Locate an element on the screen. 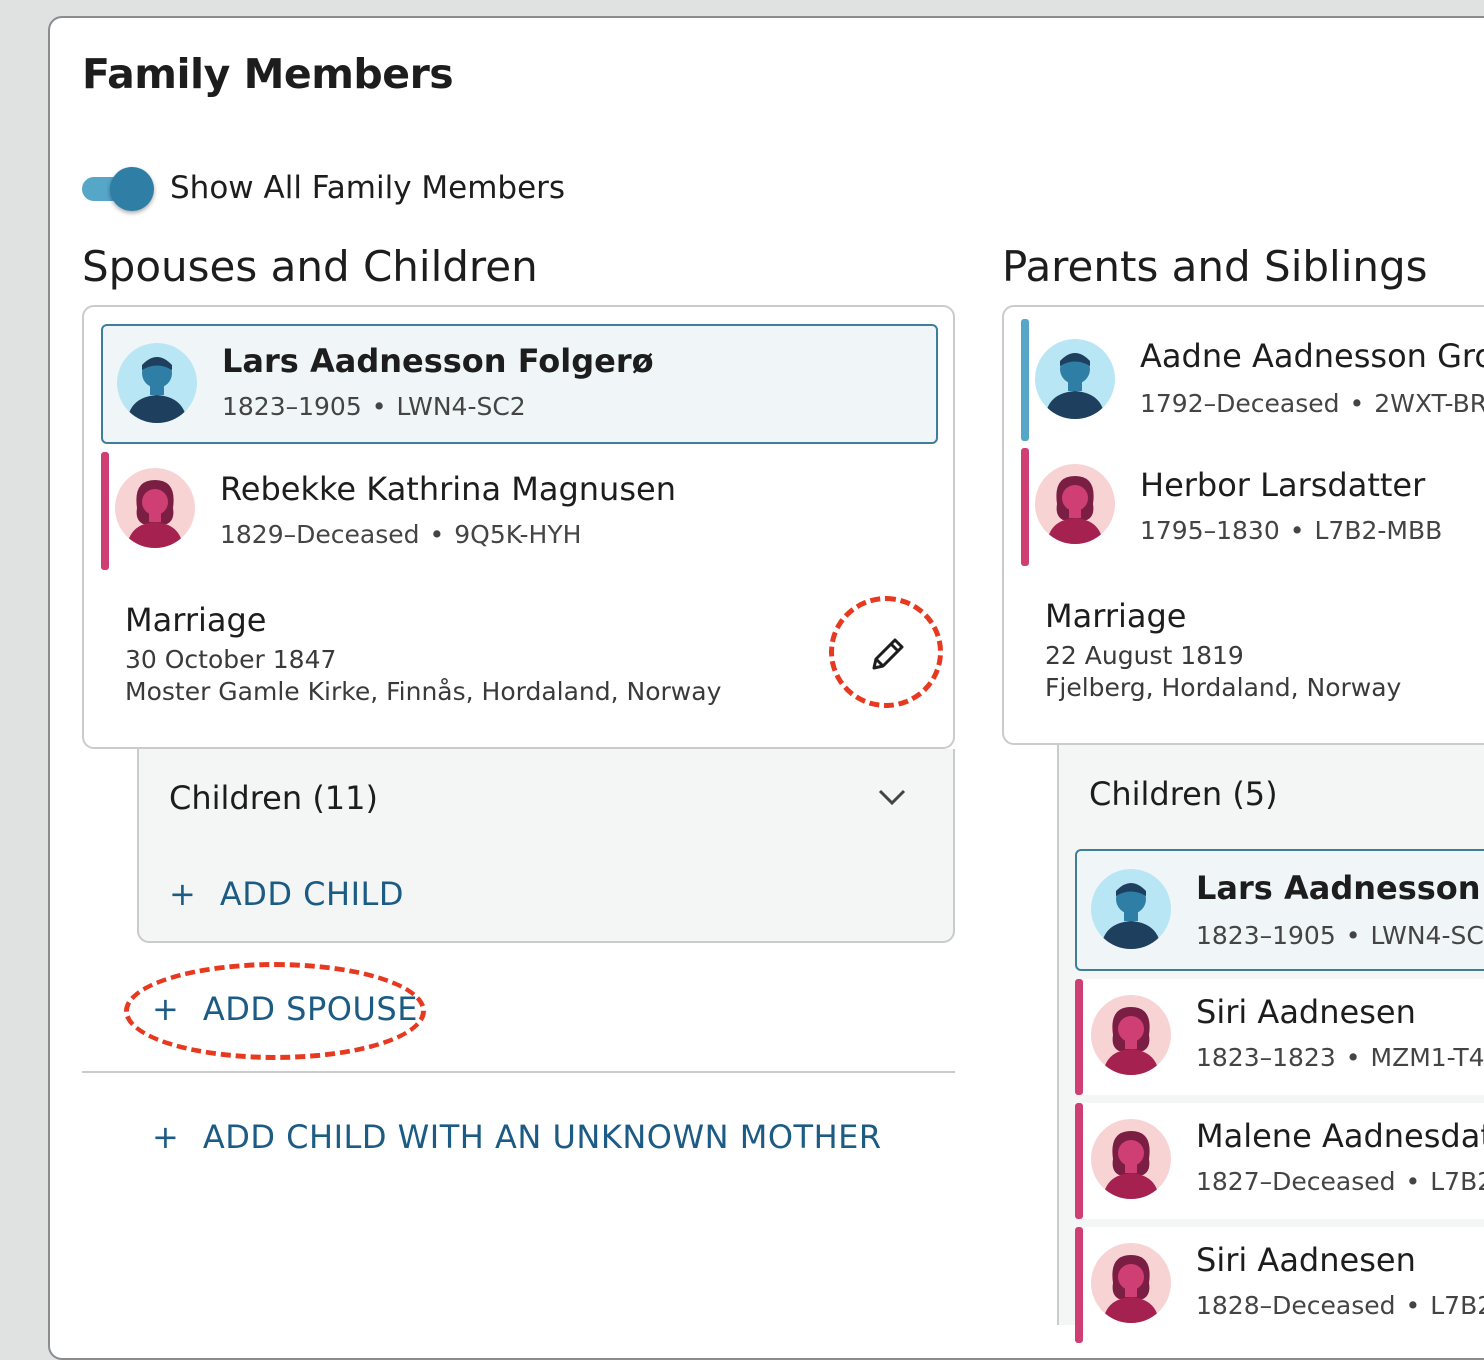 The width and height of the screenshot is (1484, 1360). mother-name: Herbor Larsdatter is located at coordinates (1282, 485).